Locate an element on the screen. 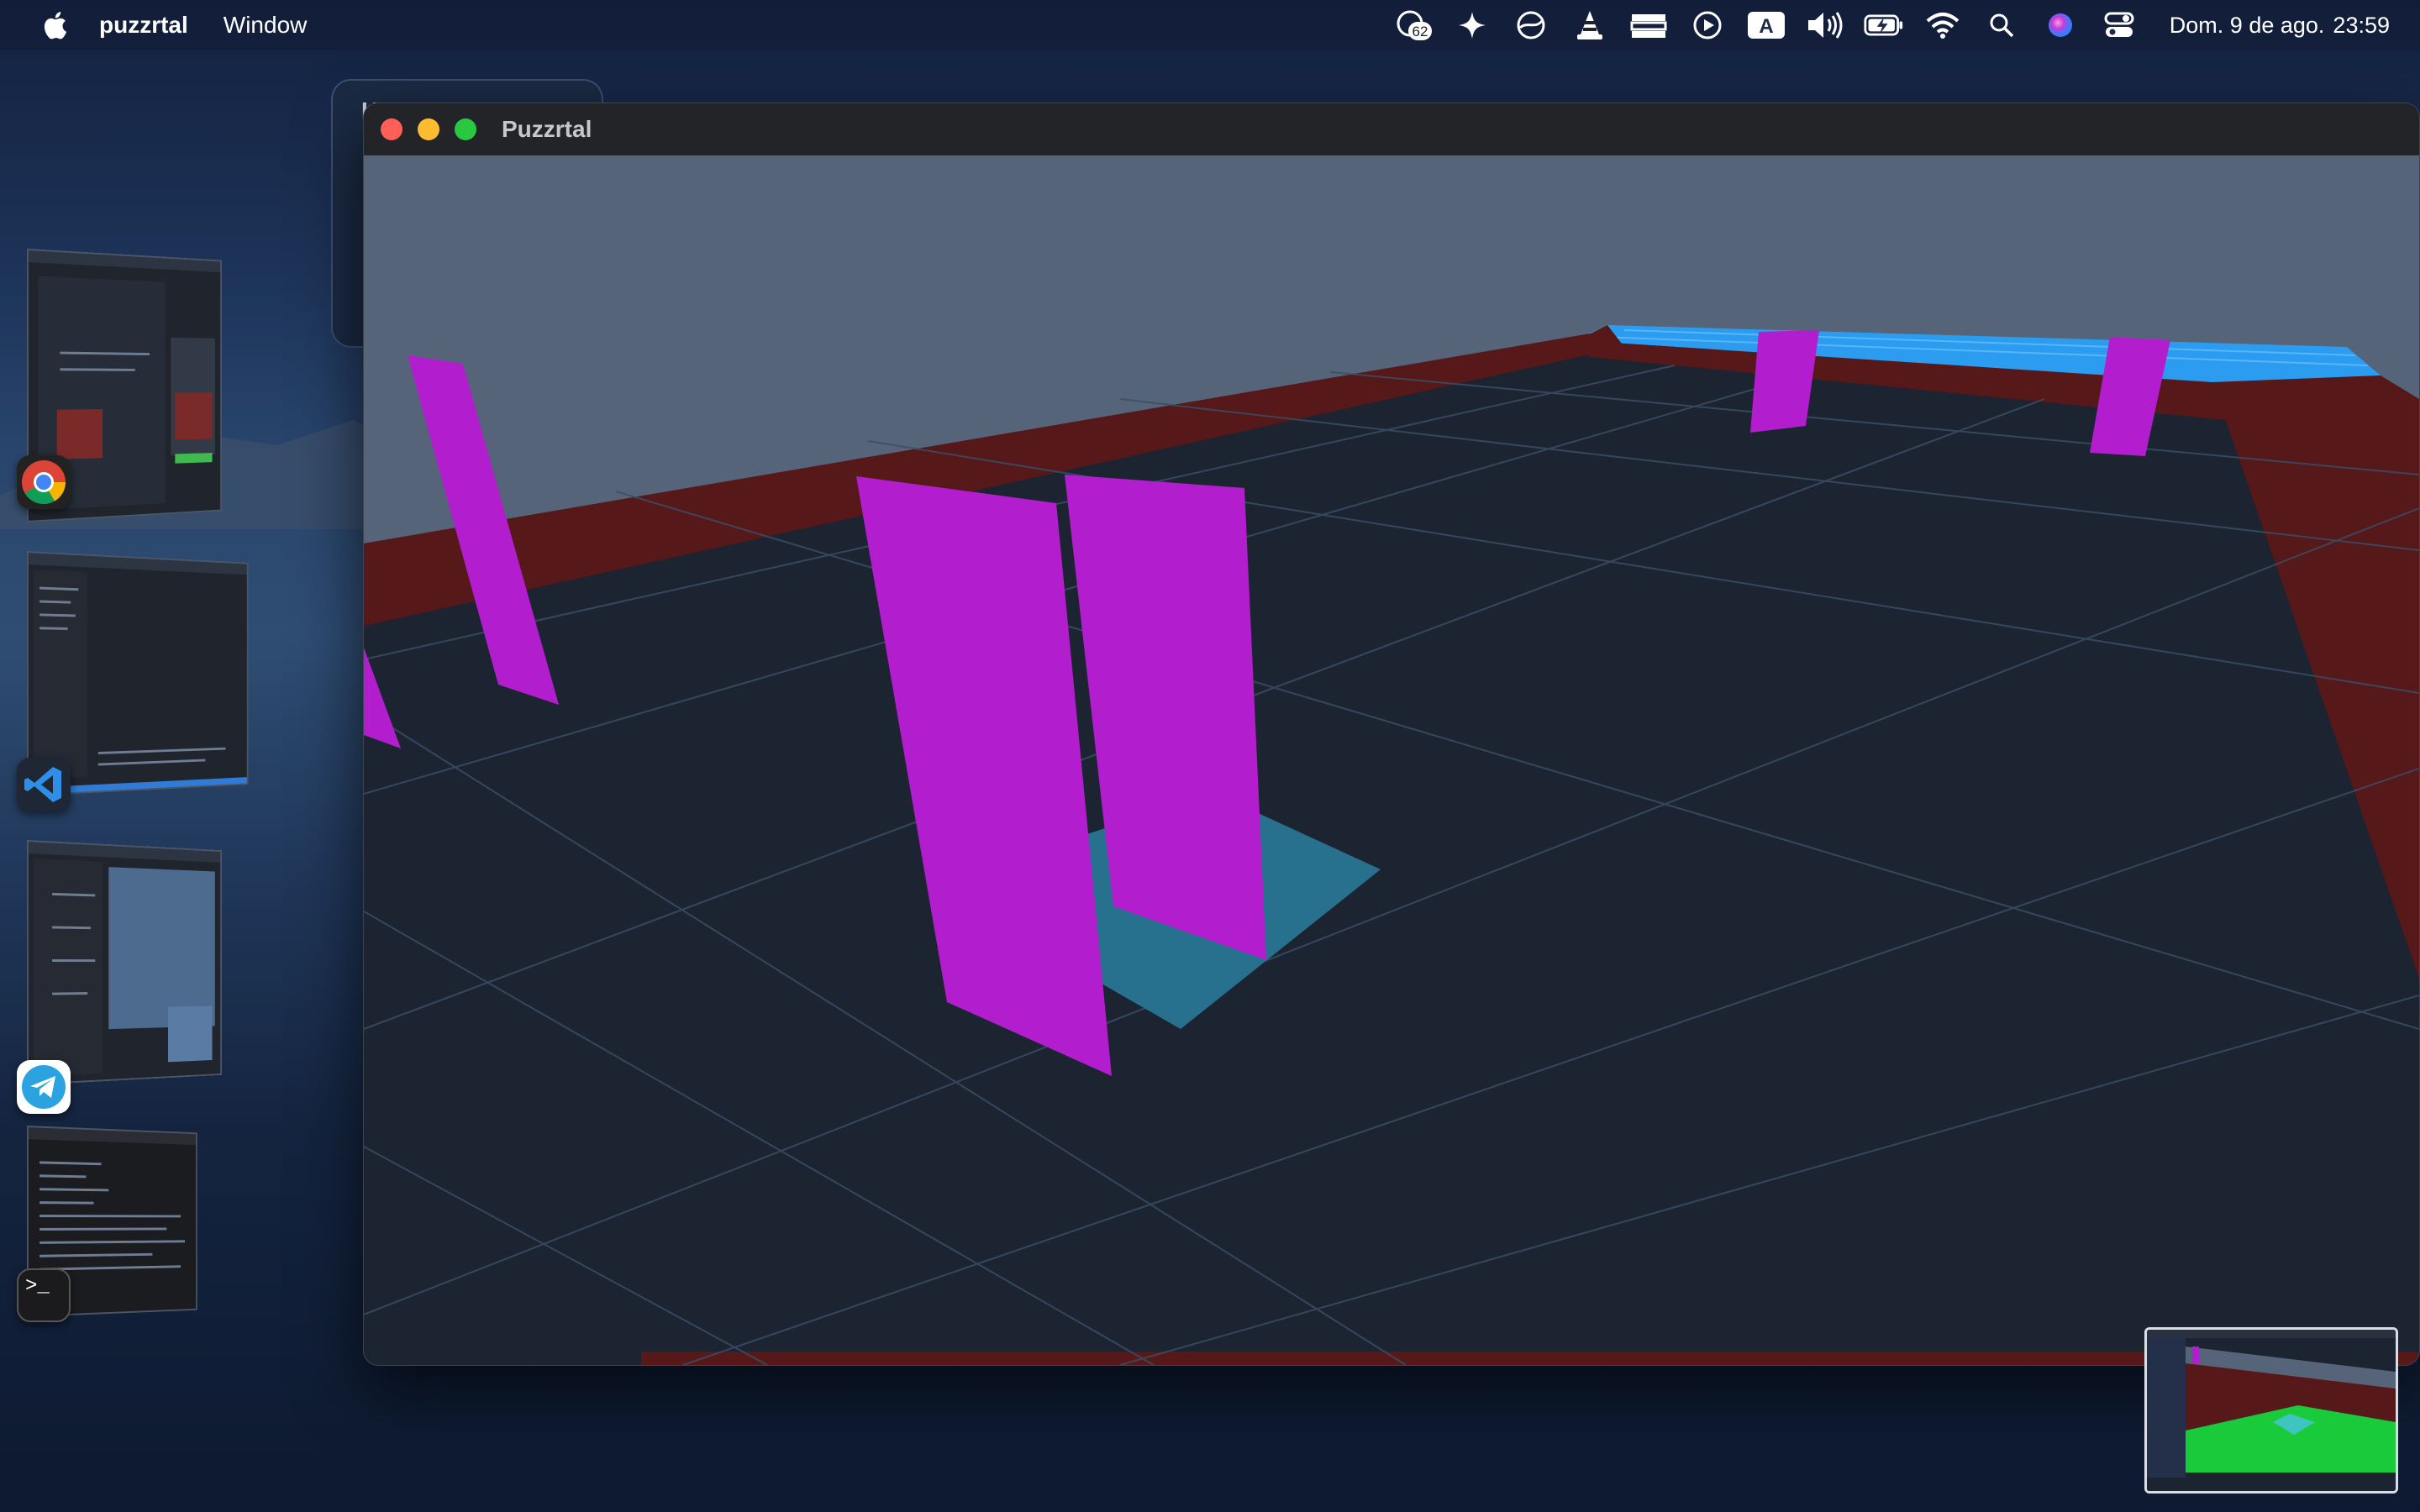 The height and width of the screenshot is (1512, 2420). battery-charging-icon is located at coordinates (1884, 25).